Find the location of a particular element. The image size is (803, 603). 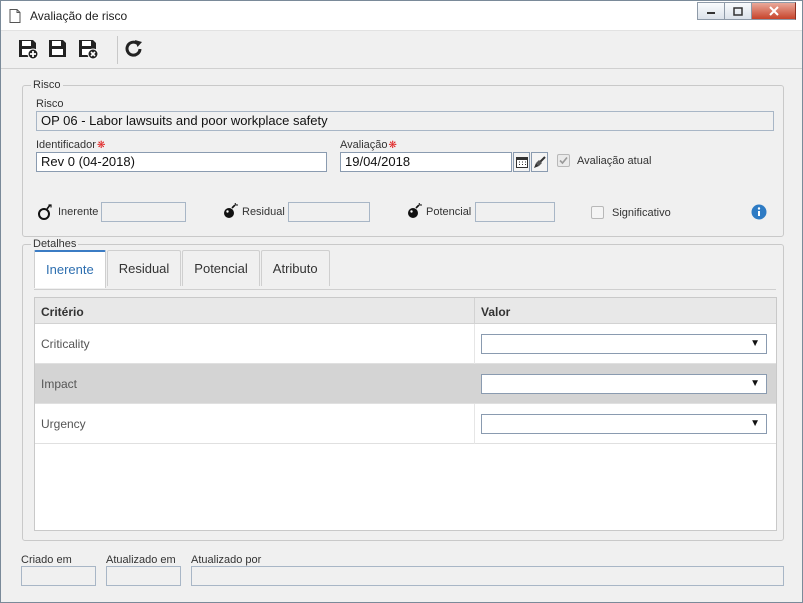

brush-icon is located at coordinates (540, 161).